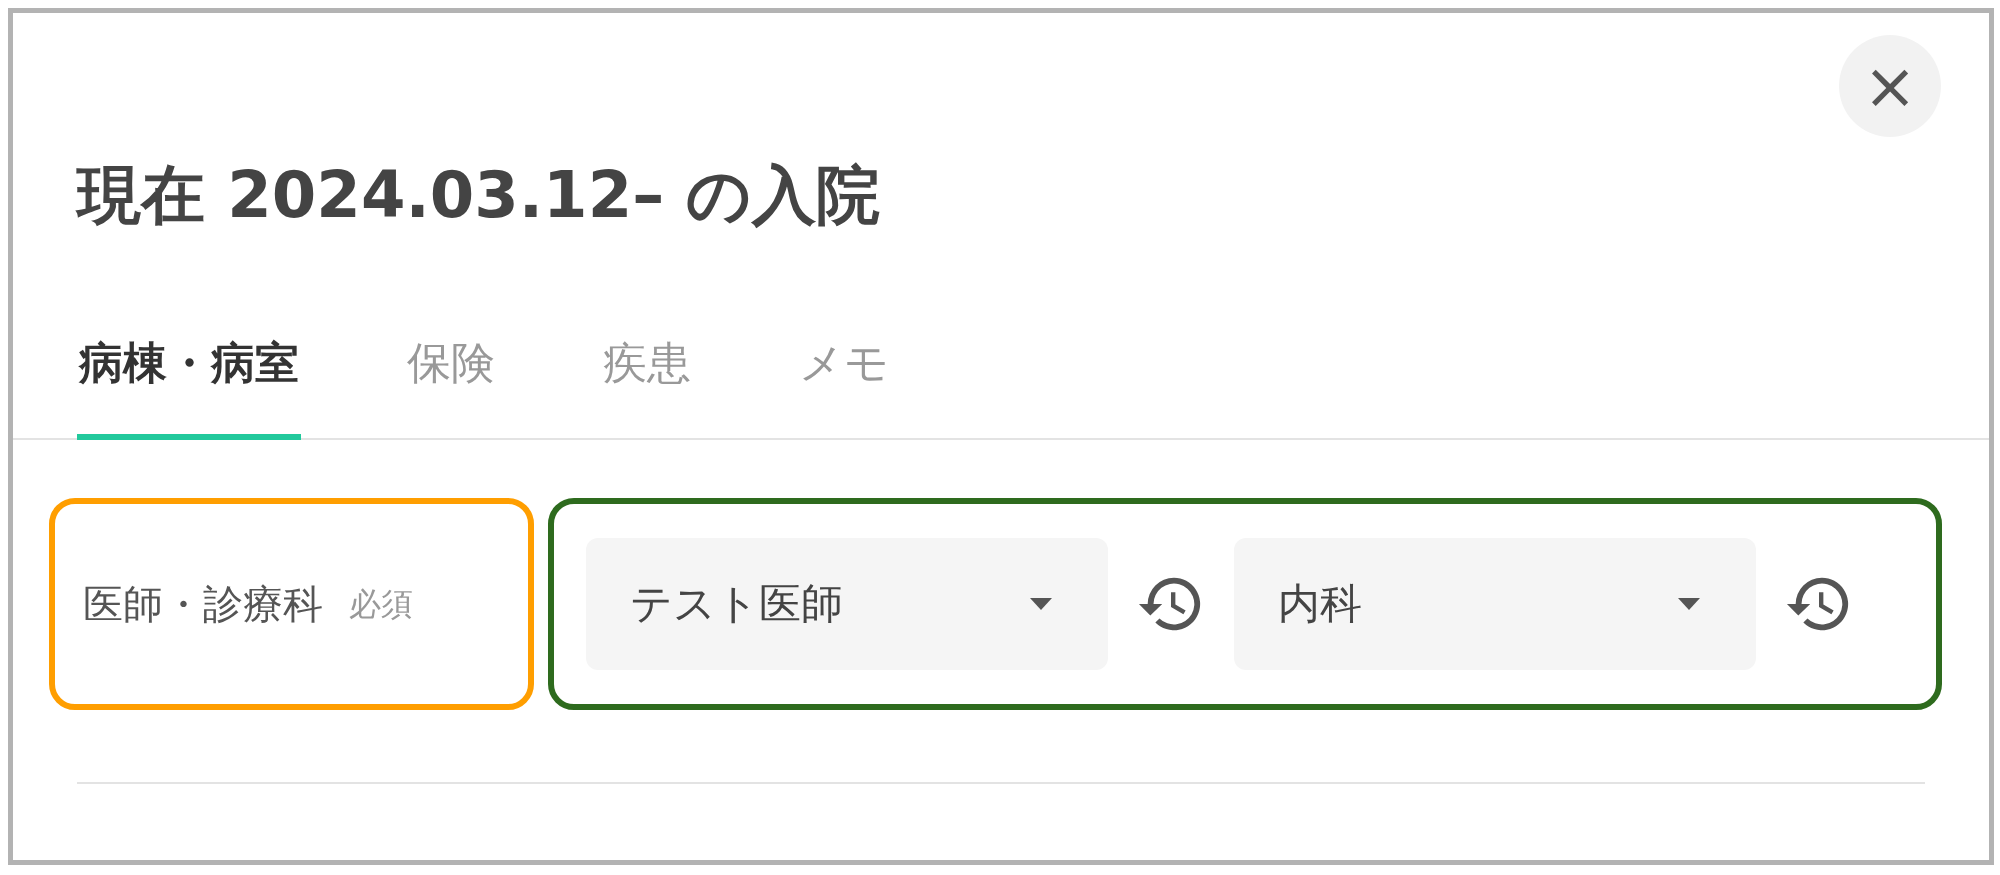  I want to click on close-button: ×, so click(1890, 86).